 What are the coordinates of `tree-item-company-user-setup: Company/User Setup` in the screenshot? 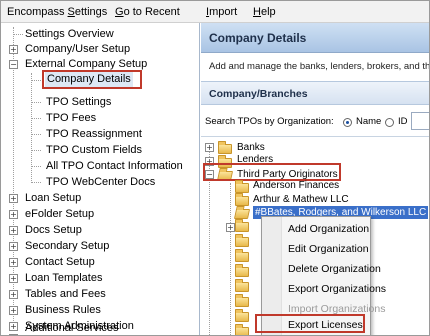 It's located at (77, 49).